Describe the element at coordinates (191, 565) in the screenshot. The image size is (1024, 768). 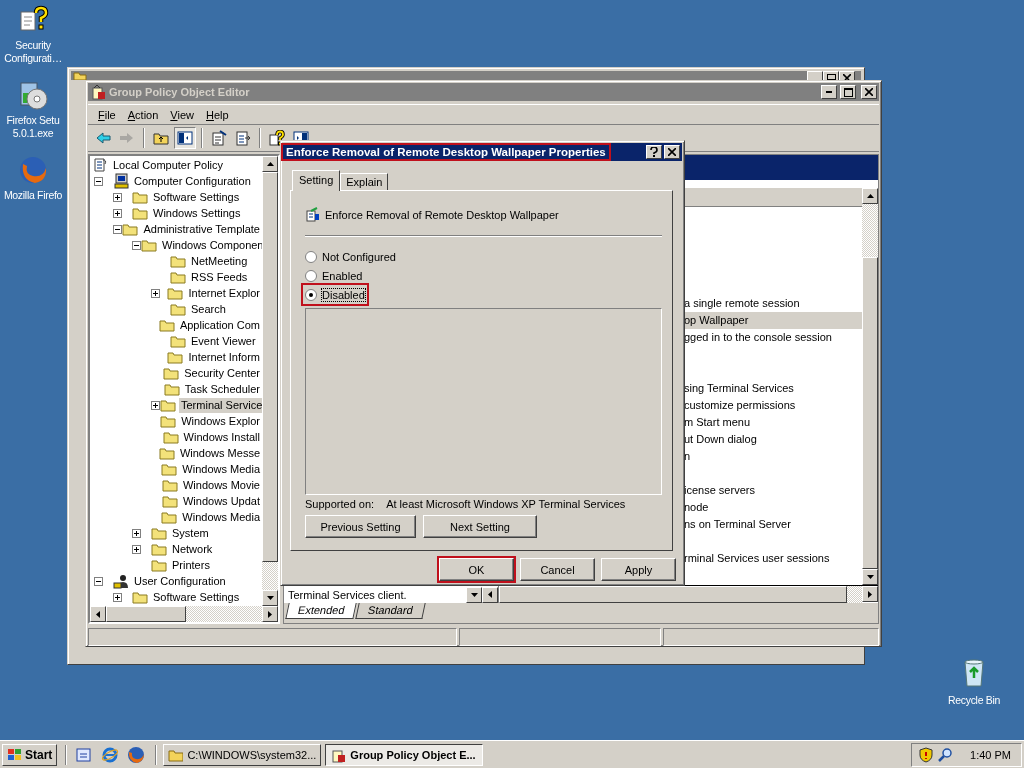
I see `tree-item: Printers` at that location.